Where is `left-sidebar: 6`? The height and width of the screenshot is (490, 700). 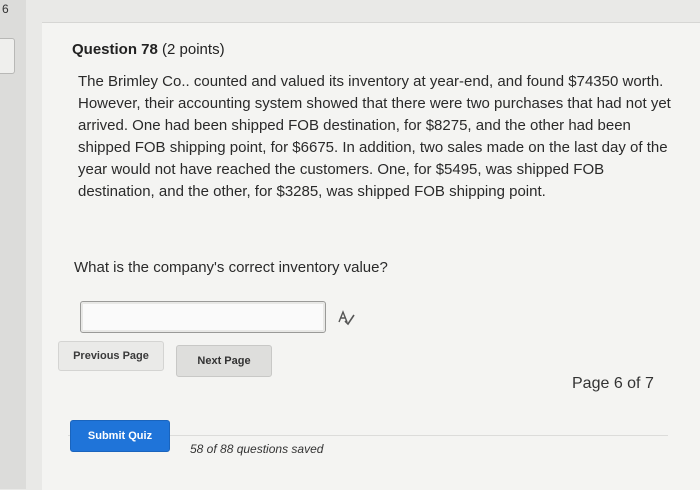
left-sidebar: 6 is located at coordinates (13, 244).